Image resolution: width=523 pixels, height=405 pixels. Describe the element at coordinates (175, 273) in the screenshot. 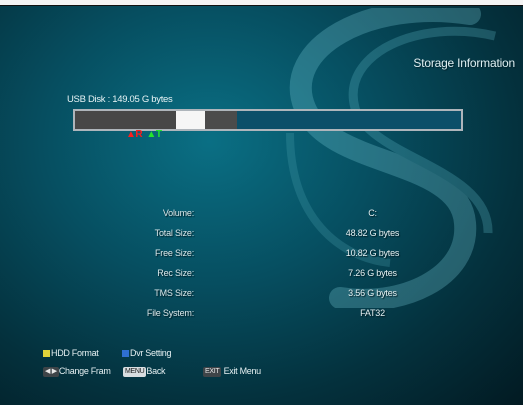

I see `rec-size-label: Rec Size:` at that location.